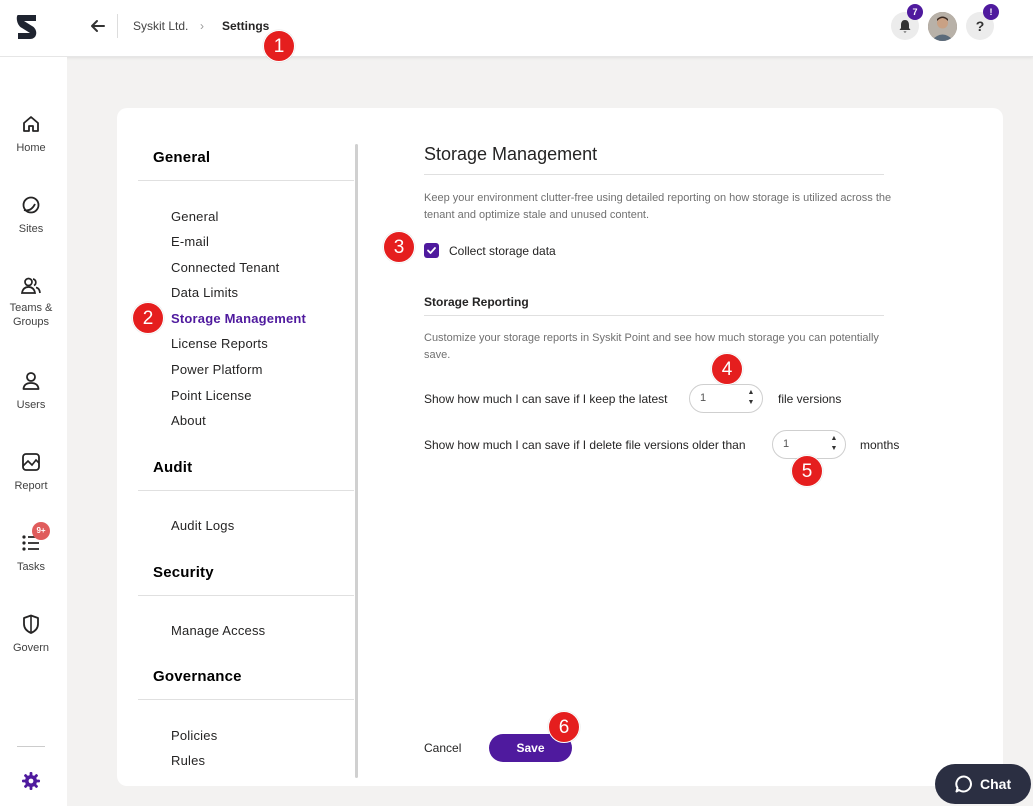  I want to click on older-than-unit: months, so click(880, 445).